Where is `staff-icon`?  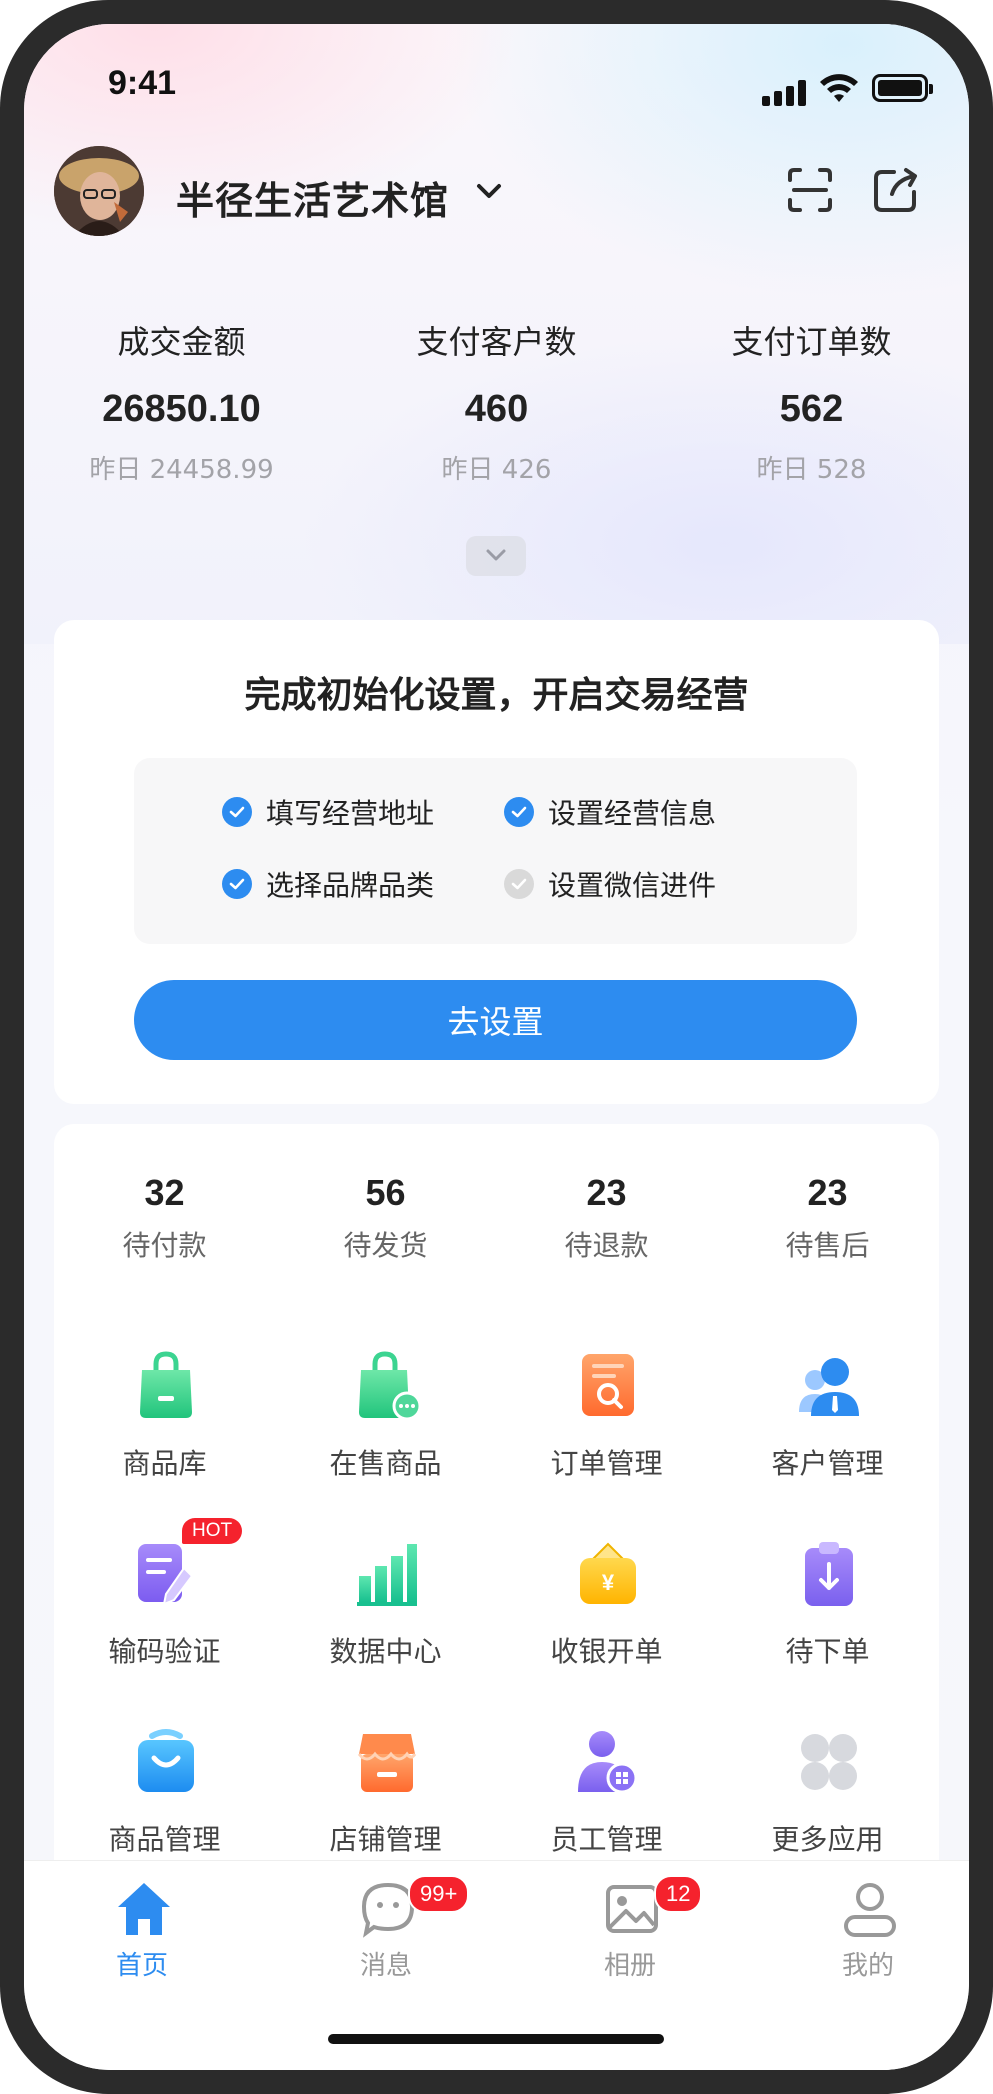
staff-icon is located at coordinates (608, 1762).